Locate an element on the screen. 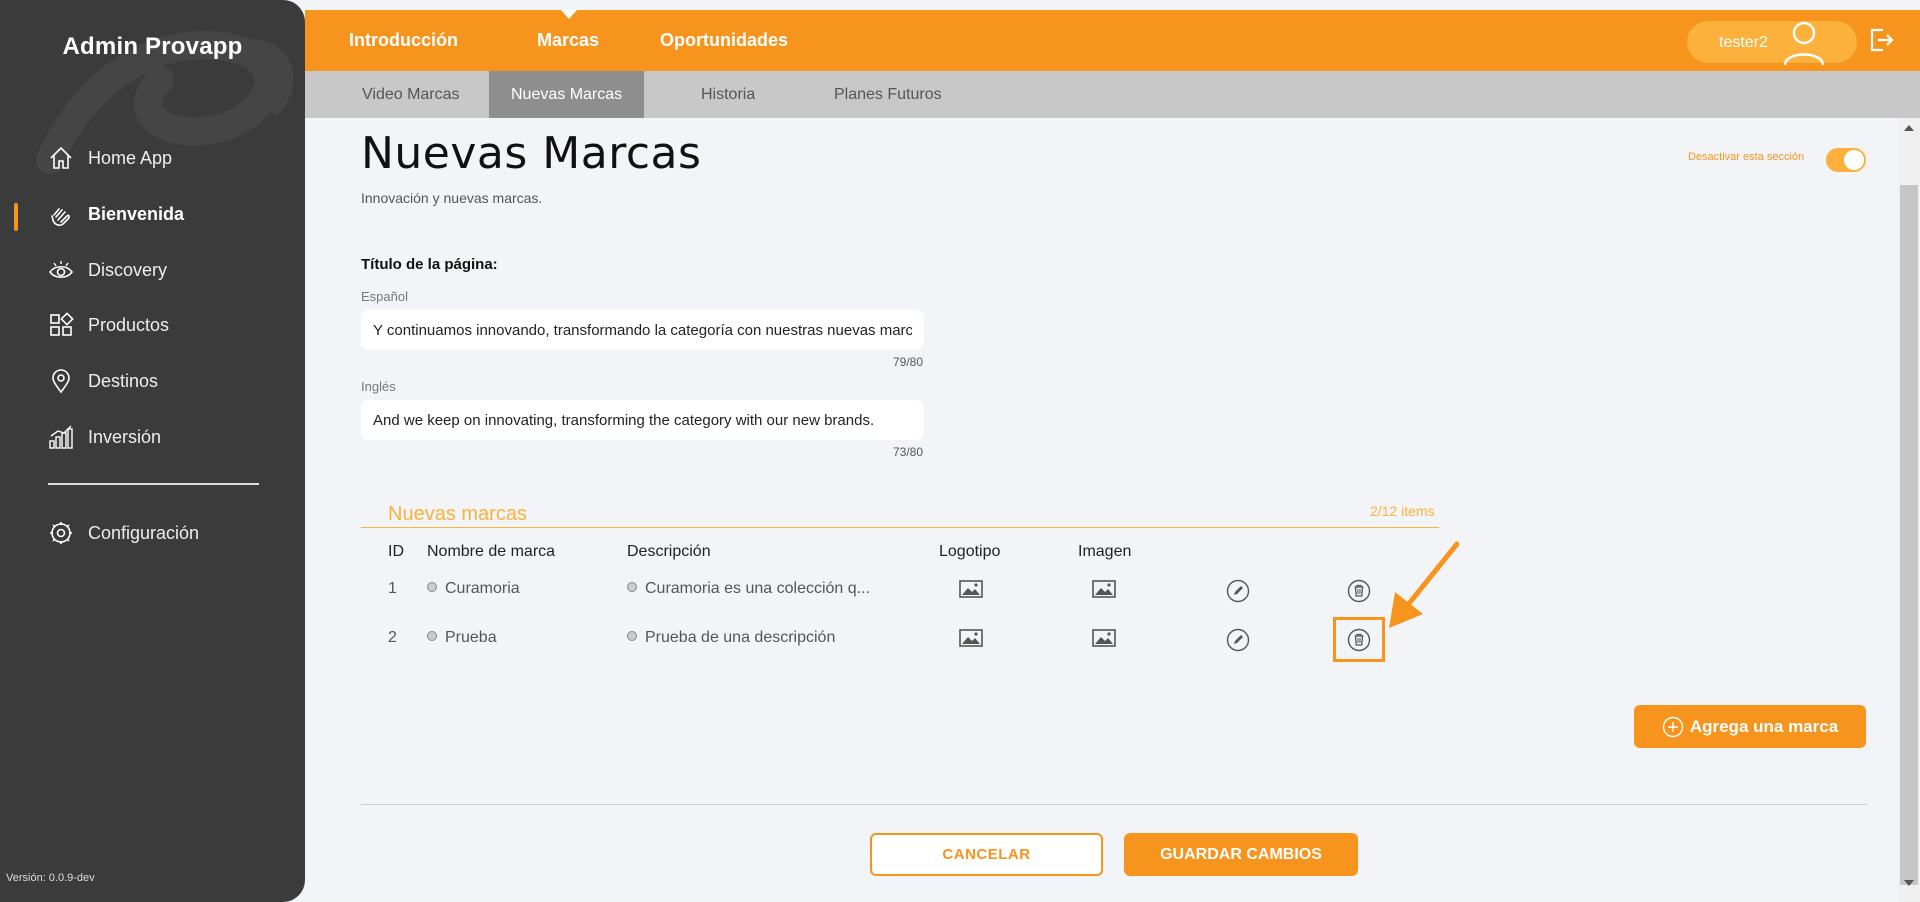  eye-icon is located at coordinates (61, 270).